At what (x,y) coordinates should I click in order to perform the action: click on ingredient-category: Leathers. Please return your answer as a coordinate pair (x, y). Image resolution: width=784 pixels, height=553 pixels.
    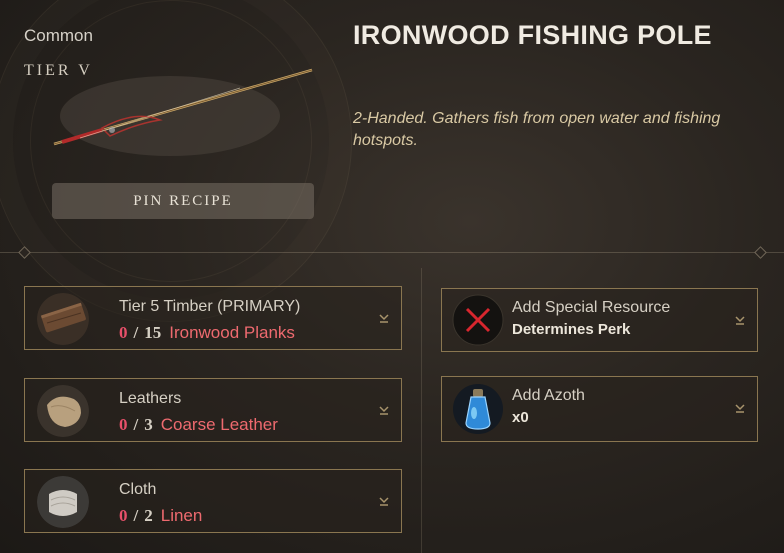
    Looking at the image, I should click on (150, 398).